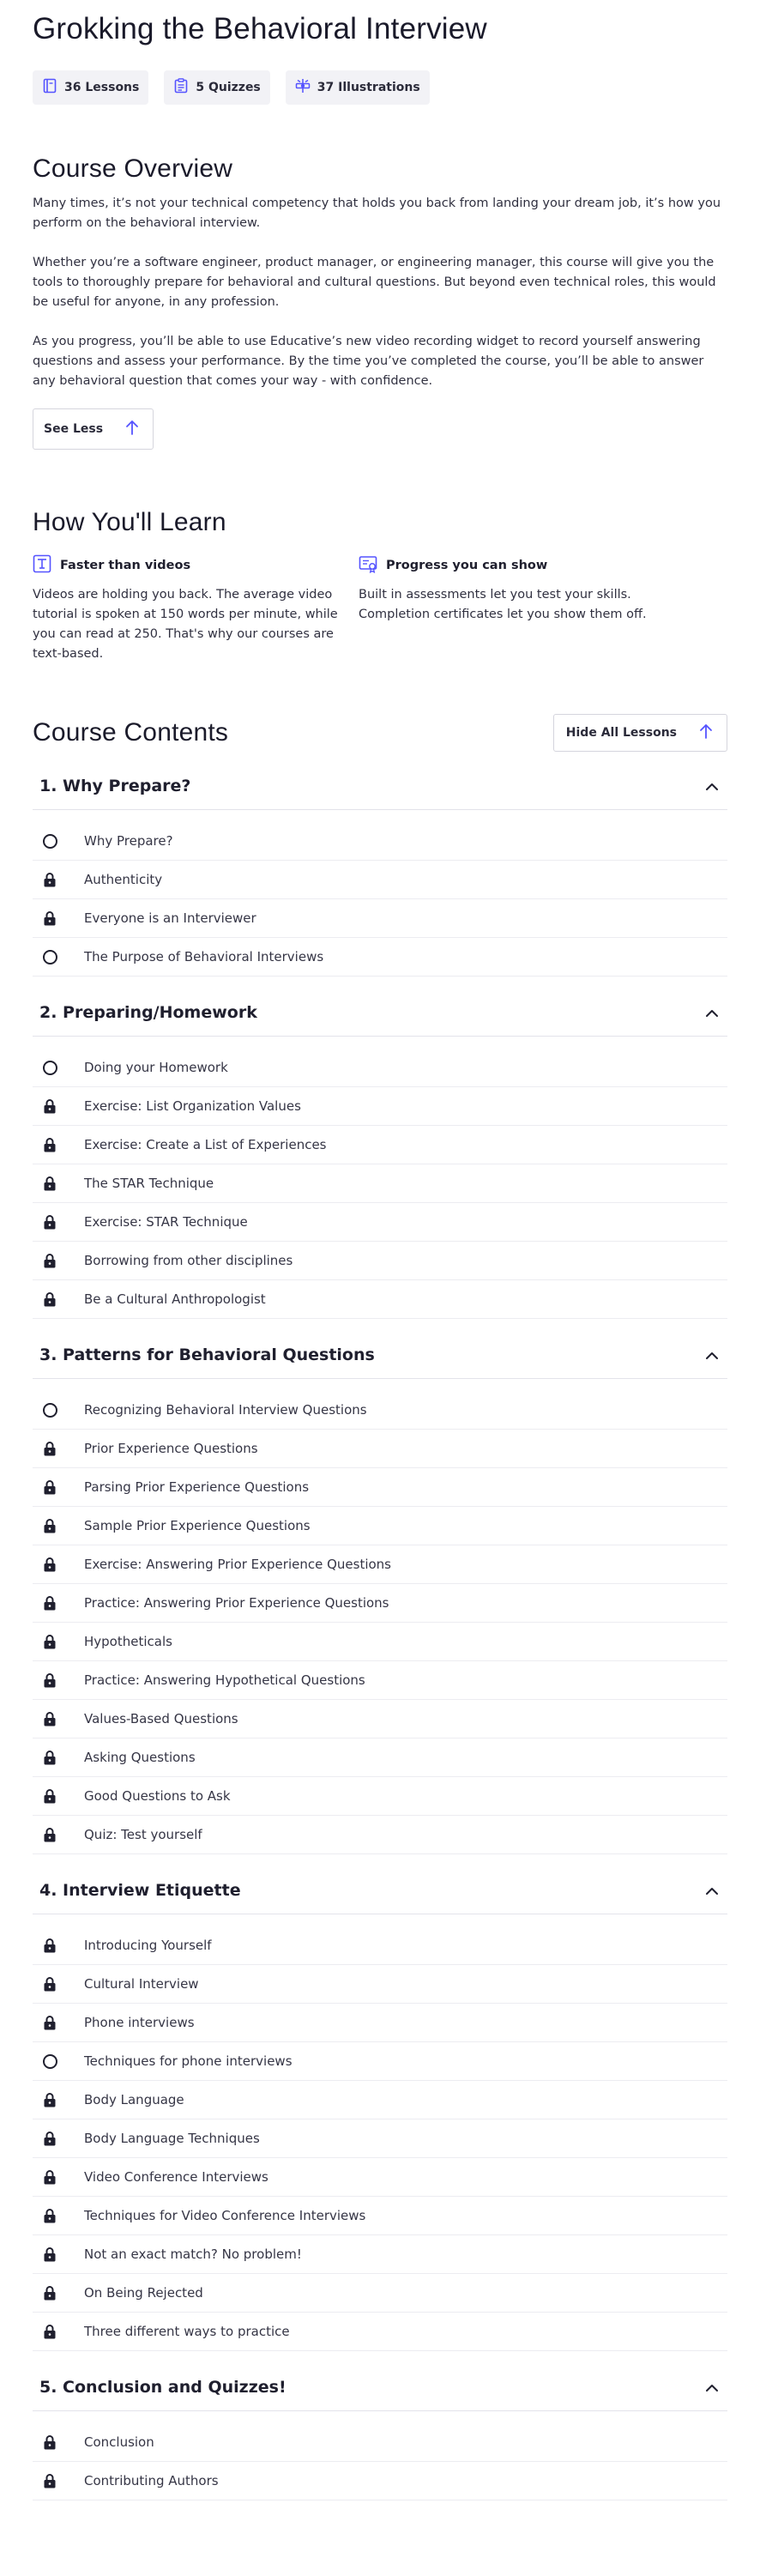 This screenshot has width=760, height=2576. Describe the element at coordinates (380, 1526) in the screenshot. I see `lesson-row: Sample Prior Experience Questions` at that location.